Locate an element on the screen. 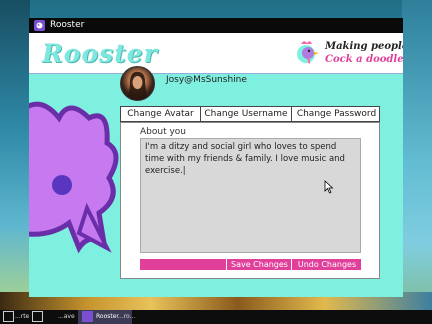 The width and height of the screenshot is (432, 324). tab-change-password: Change Password is located at coordinates (336, 114).